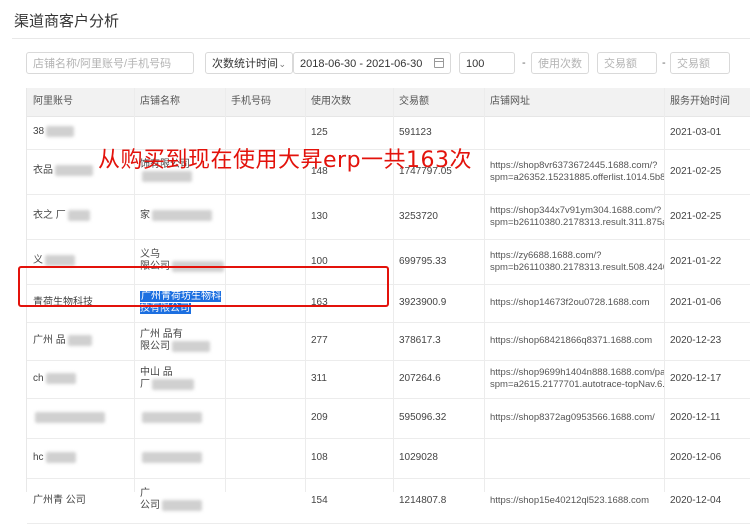 The image size is (750, 524). Describe the element at coordinates (487, 63) in the screenshot. I see `min-count-input: 100` at that location.